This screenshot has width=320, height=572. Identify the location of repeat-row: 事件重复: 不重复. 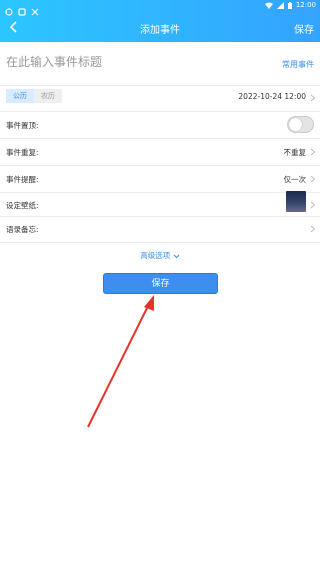
(160, 152).